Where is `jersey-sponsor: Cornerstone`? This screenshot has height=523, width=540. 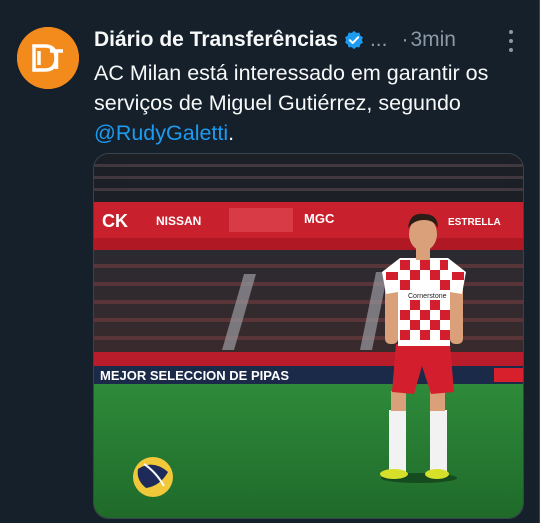 jersey-sponsor: Cornerstone is located at coordinates (427, 296).